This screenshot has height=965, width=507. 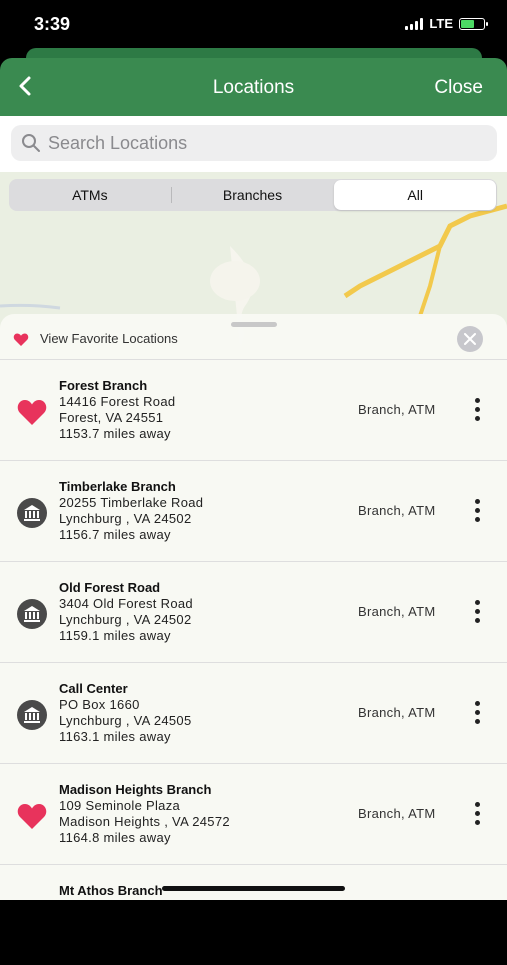 I want to click on search-icon, so click(x=31, y=143).